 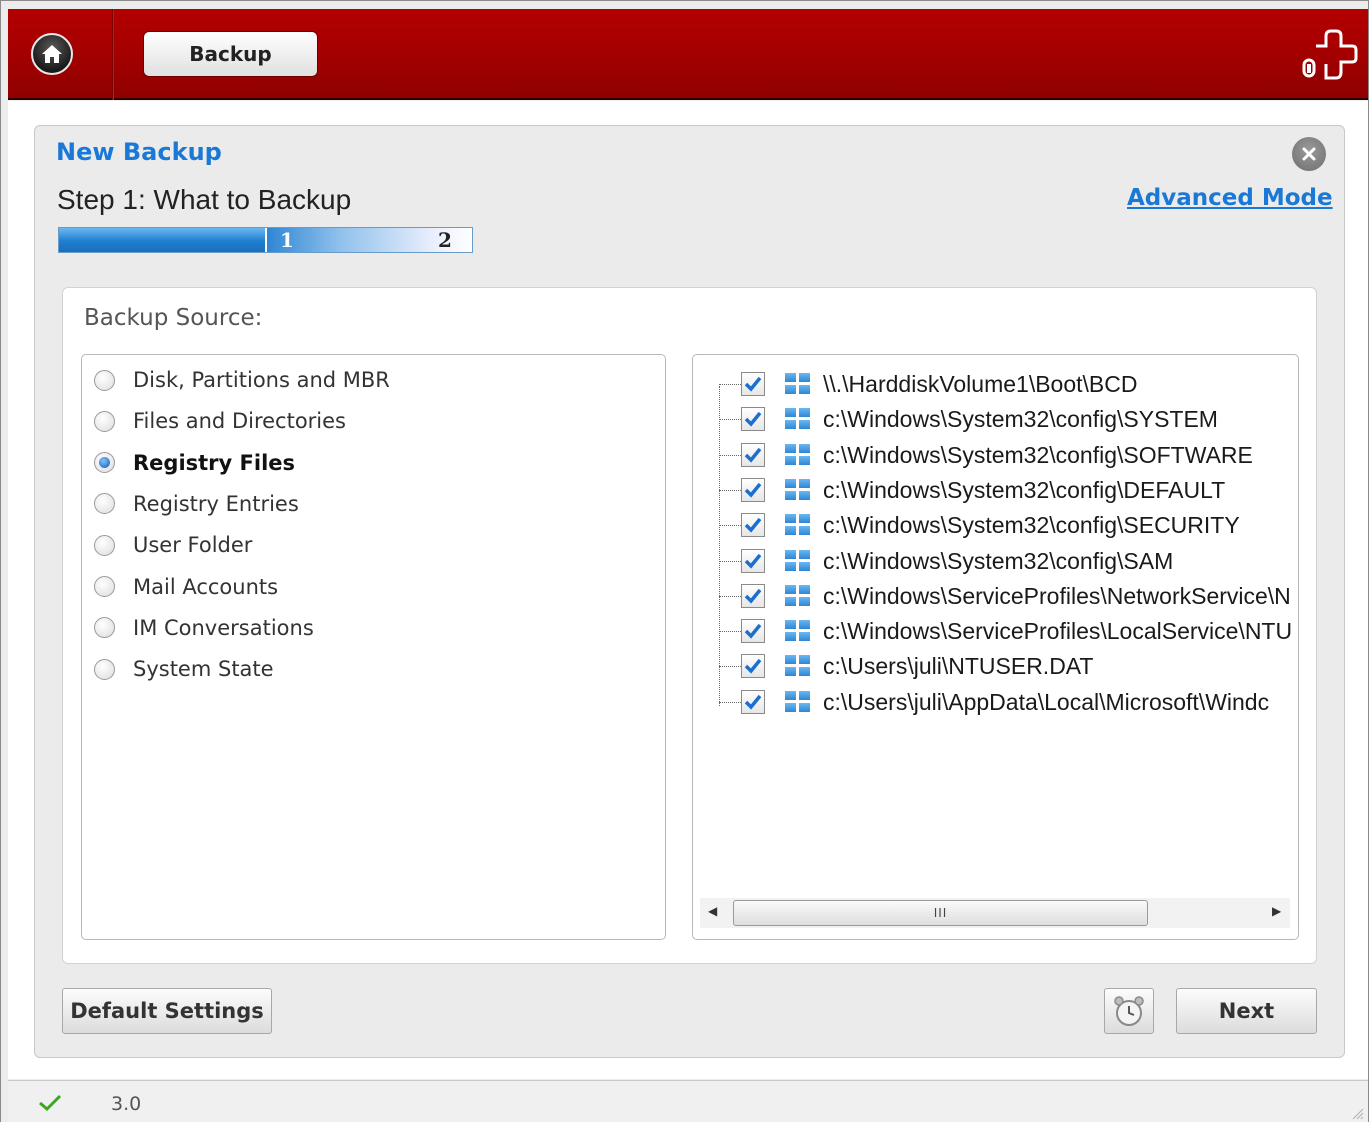 What do you see at coordinates (214, 462) in the screenshot?
I see `source-option-label: Registry Files` at bounding box center [214, 462].